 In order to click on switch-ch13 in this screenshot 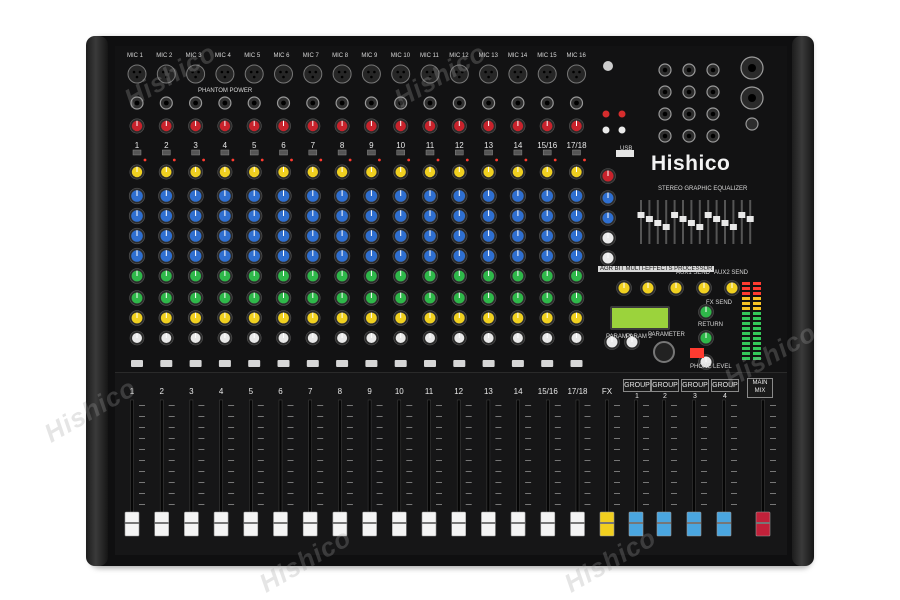, I will do `click(488, 152)`.